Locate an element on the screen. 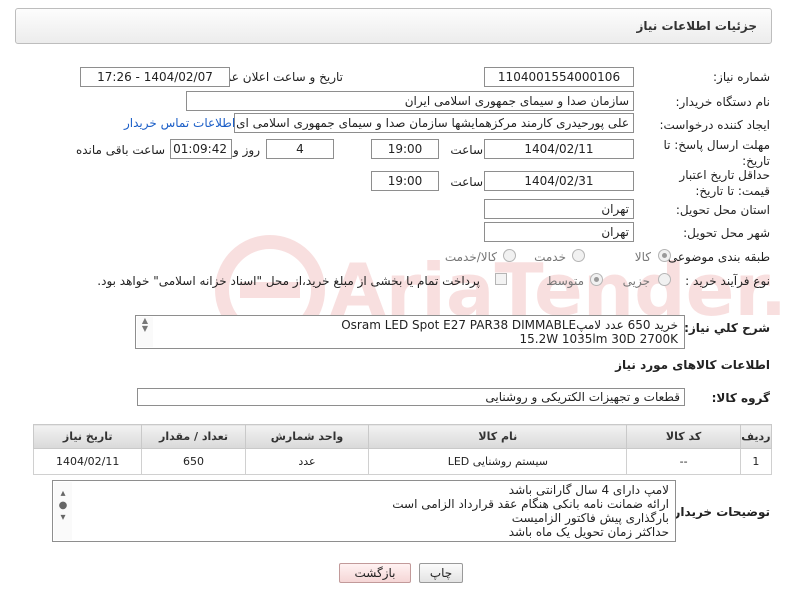  notes-line-4: حداکثر زمان تحویل یک ماه باشد is located at coordinates (588, 532).